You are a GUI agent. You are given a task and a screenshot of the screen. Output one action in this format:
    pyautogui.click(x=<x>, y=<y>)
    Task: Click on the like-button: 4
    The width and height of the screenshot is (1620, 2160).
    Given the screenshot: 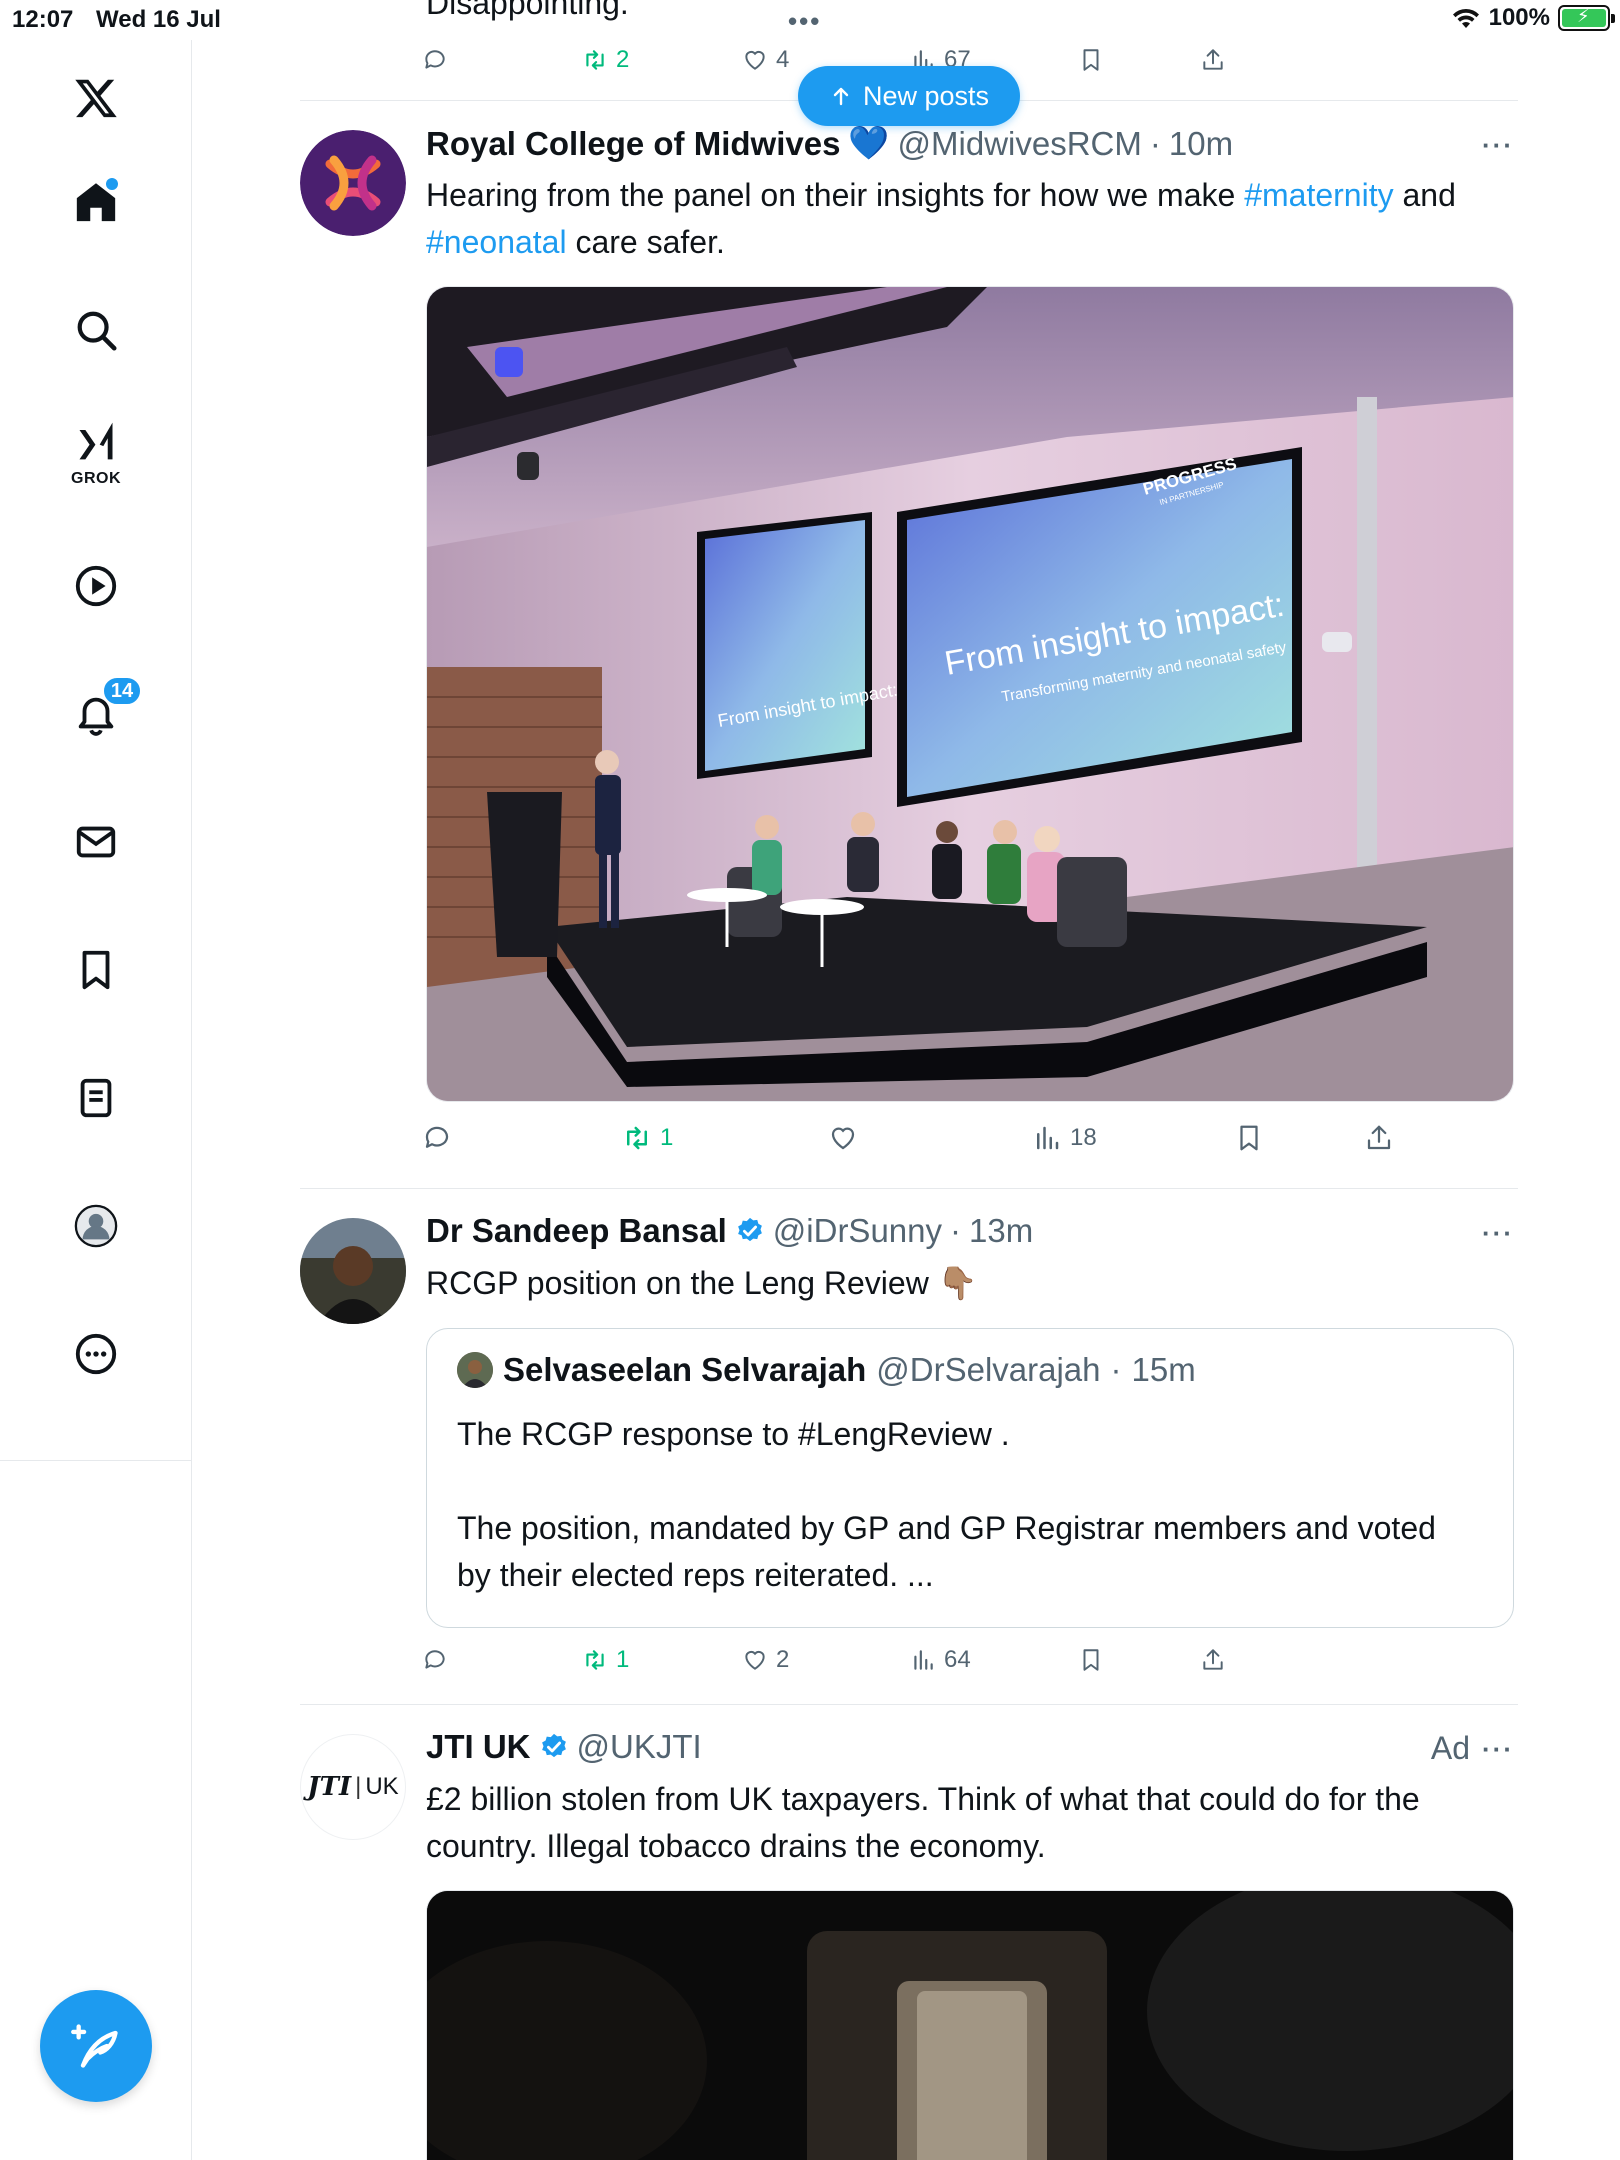 What is the action you would take?
    pyautogui.click(x=765, y=60)
    